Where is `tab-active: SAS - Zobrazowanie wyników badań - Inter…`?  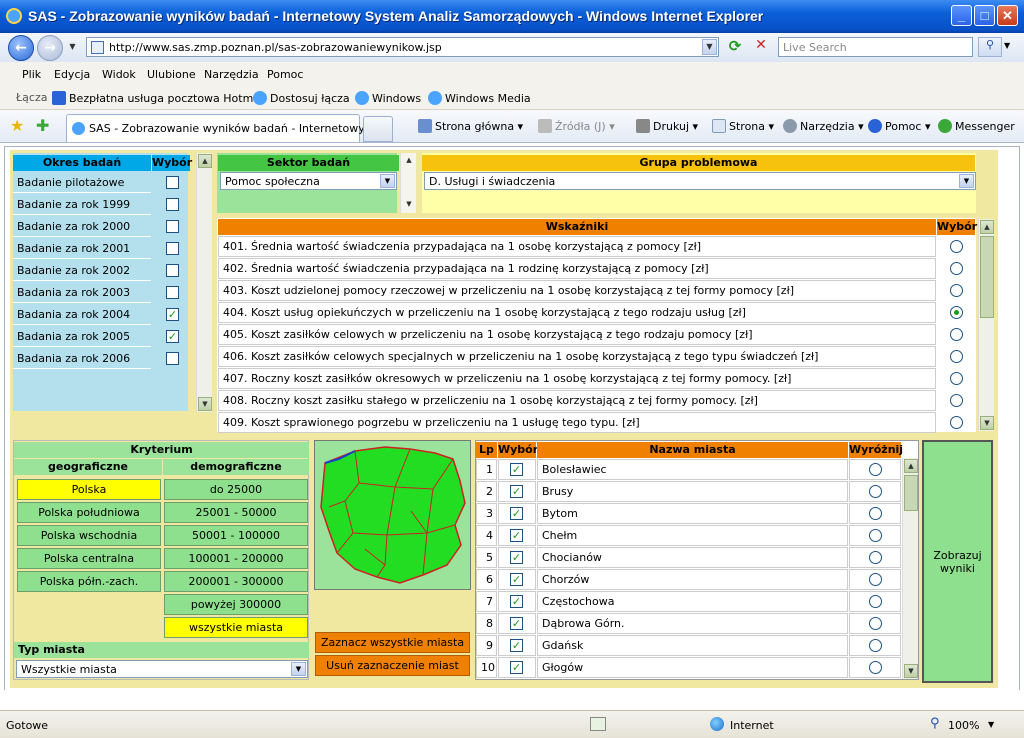 tab-active: SAS - Zobrazowanie wyników badań - Inter… is located at coordinates (226, 128).